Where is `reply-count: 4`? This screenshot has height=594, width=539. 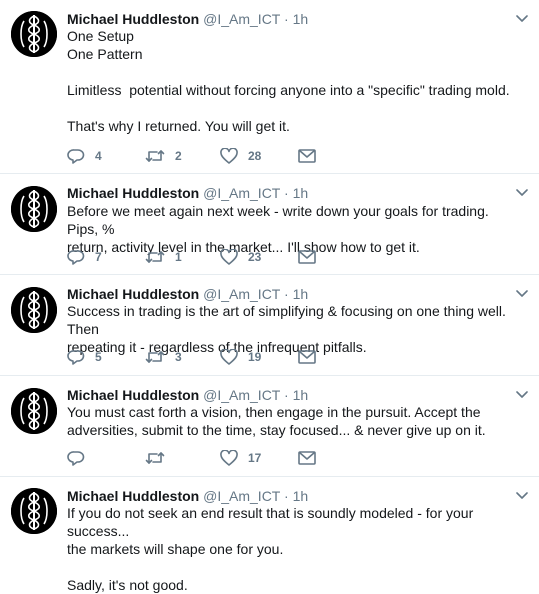
reply-count: 4 is located at coordinates (98, 156).